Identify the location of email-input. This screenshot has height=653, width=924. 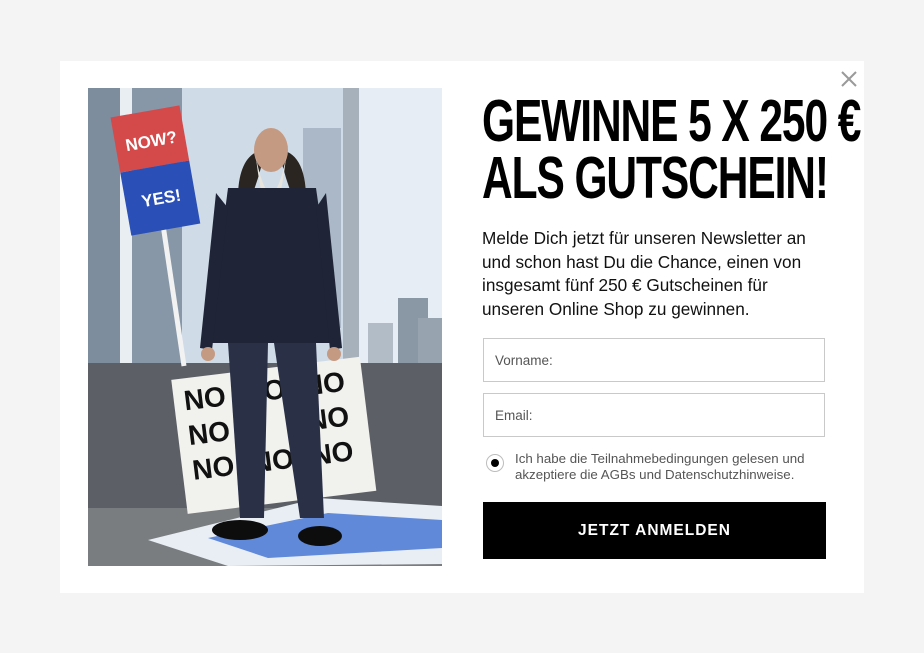
(654, 415).